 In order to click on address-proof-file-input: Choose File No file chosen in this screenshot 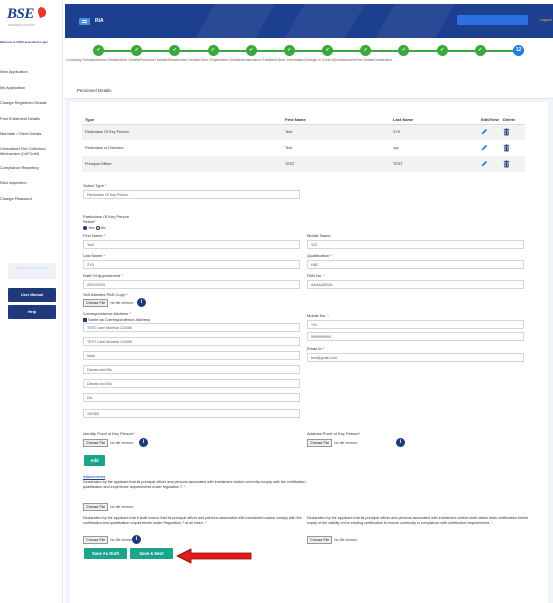, I will do `click(332, 443)`.